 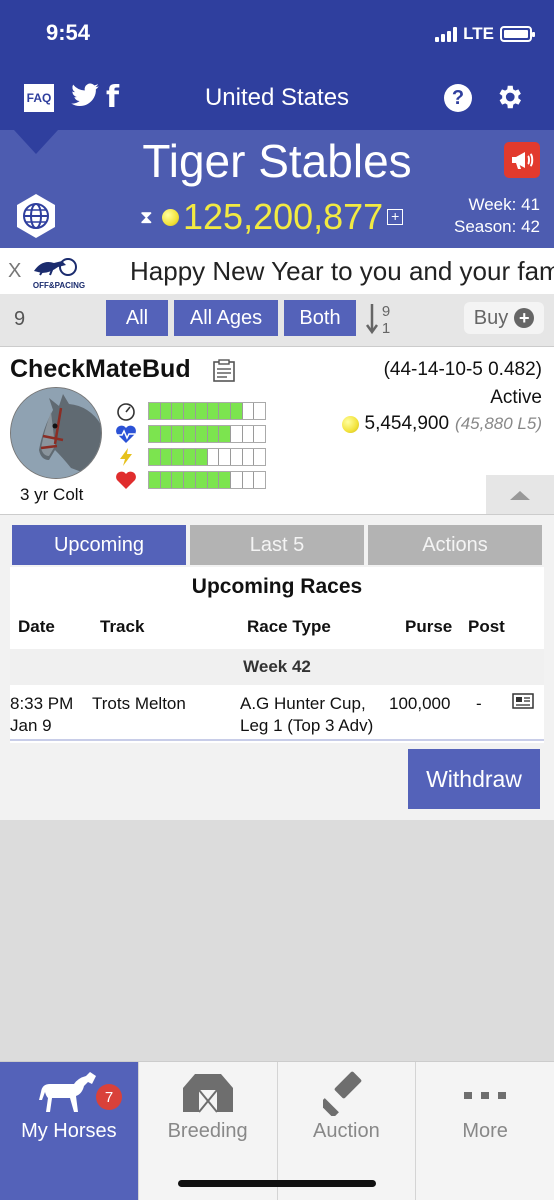 What do you see at coordinates (289, 626) in the screenshot?
I see `column-header: Race Type` at bounding box center [289, 626].